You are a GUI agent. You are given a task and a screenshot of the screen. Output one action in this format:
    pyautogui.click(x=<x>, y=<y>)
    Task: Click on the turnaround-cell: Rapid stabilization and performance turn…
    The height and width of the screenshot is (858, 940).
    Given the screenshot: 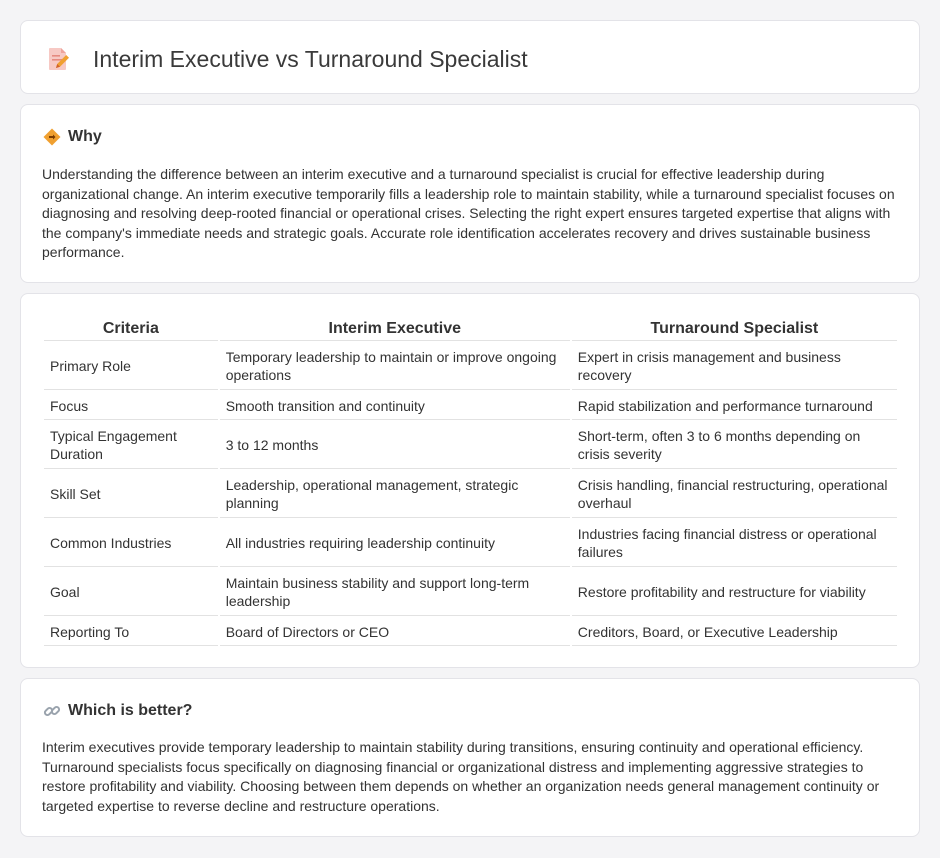 What is the action you would take?
    pyautogui.click(x=734, y=406)
    